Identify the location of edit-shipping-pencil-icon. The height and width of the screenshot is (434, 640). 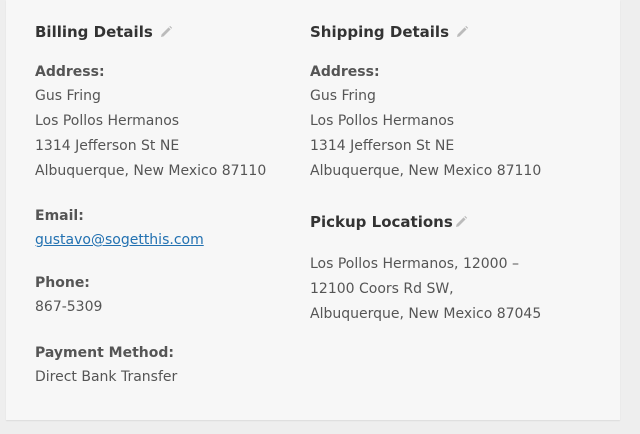
(462, 32).